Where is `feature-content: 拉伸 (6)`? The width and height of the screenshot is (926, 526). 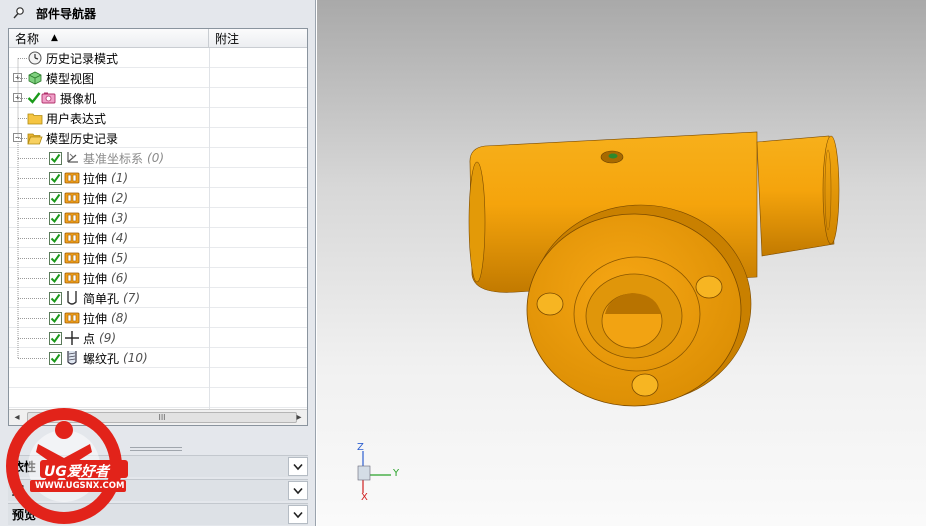
feature-content: 拉伸 (6) is located at coordinates (88, 278).